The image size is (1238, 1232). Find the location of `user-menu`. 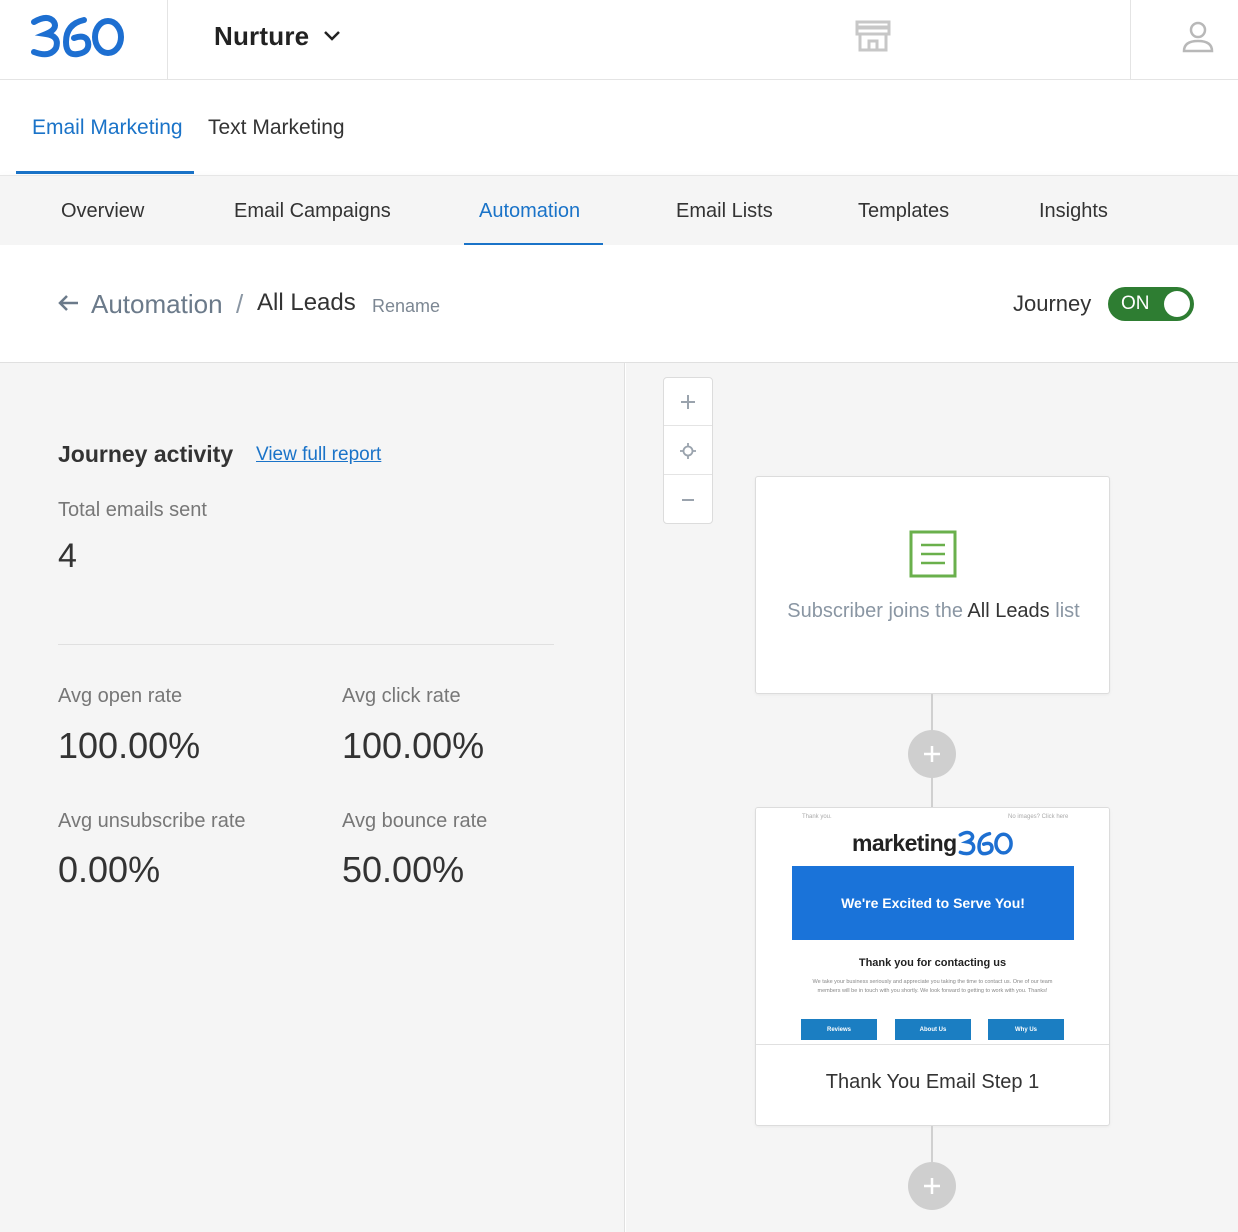

user-menu is located at coordinates (1184, 39).